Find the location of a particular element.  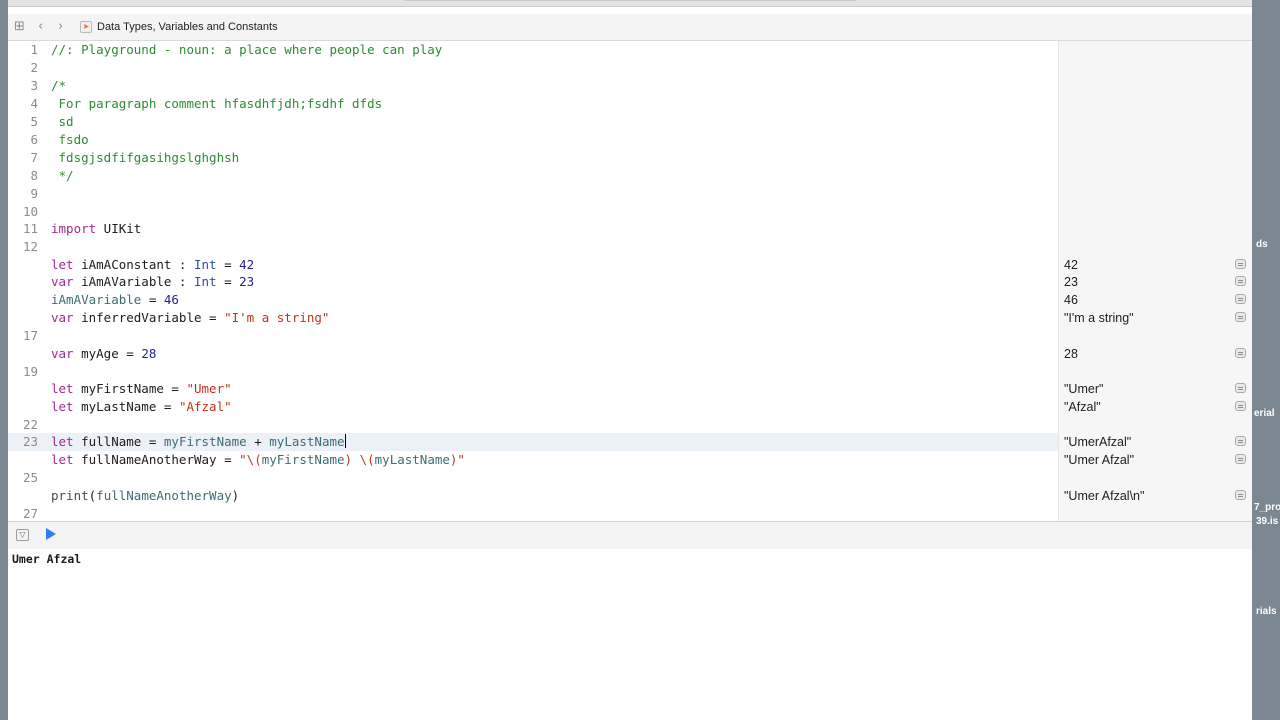

result-row: "I'm a string" is located at coordinates (1155, 318).